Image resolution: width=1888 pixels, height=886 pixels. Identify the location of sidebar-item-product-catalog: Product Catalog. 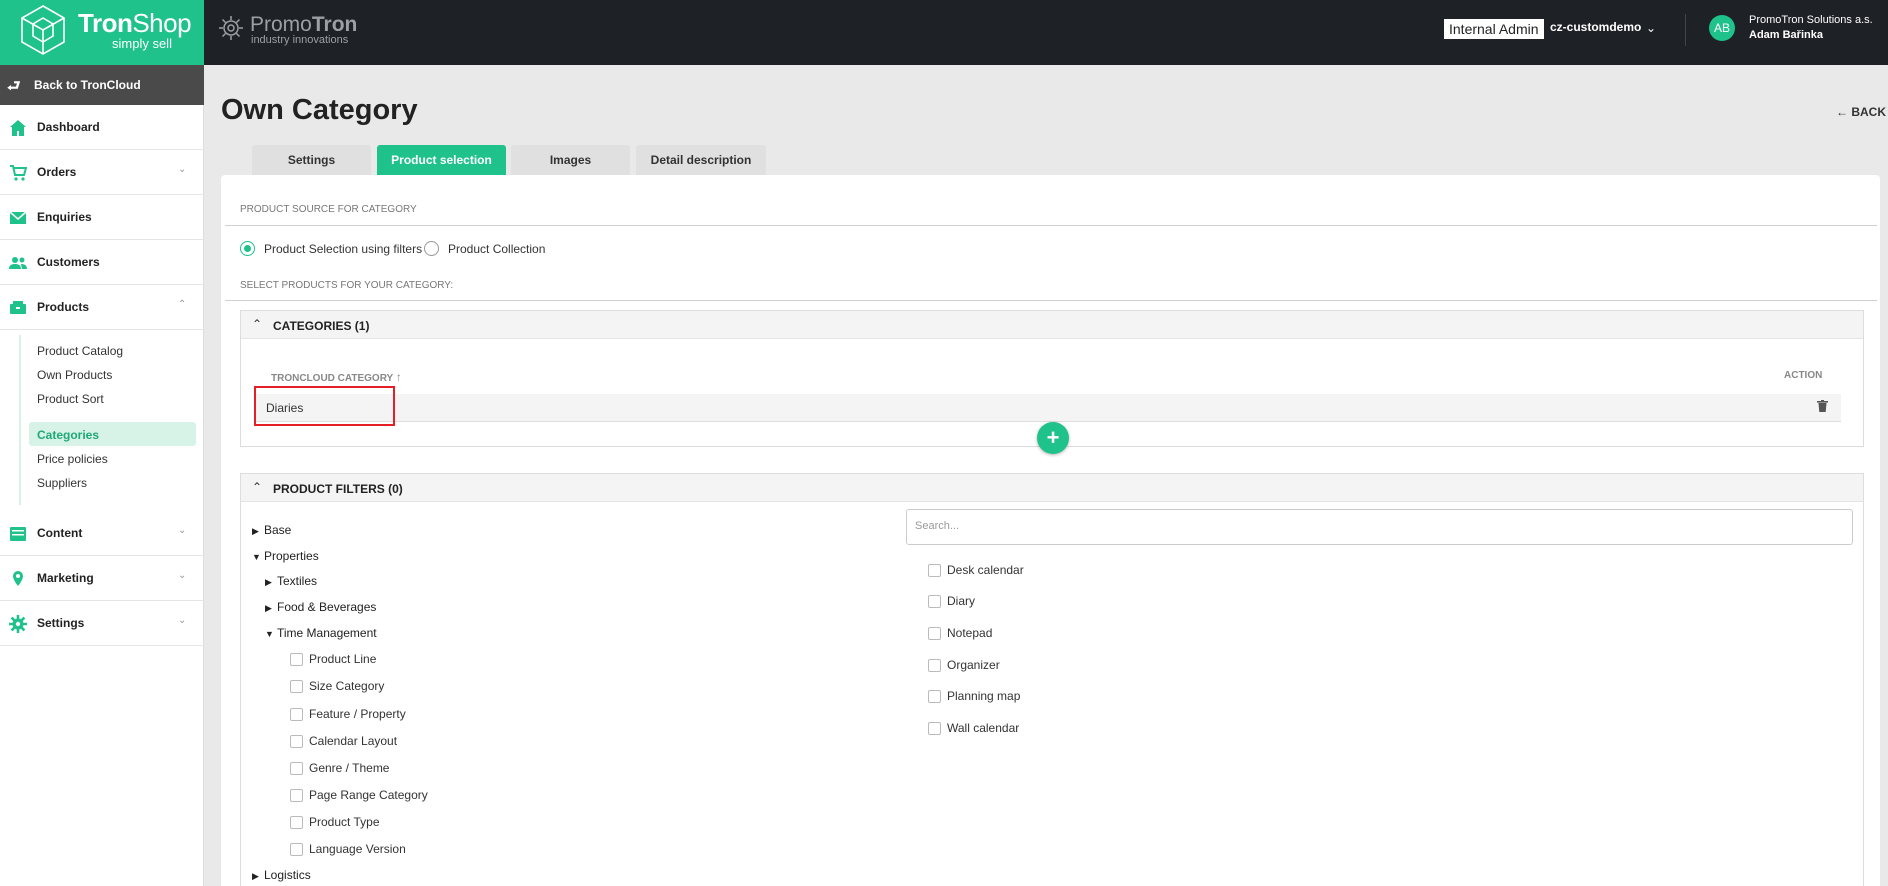
(112, 350).